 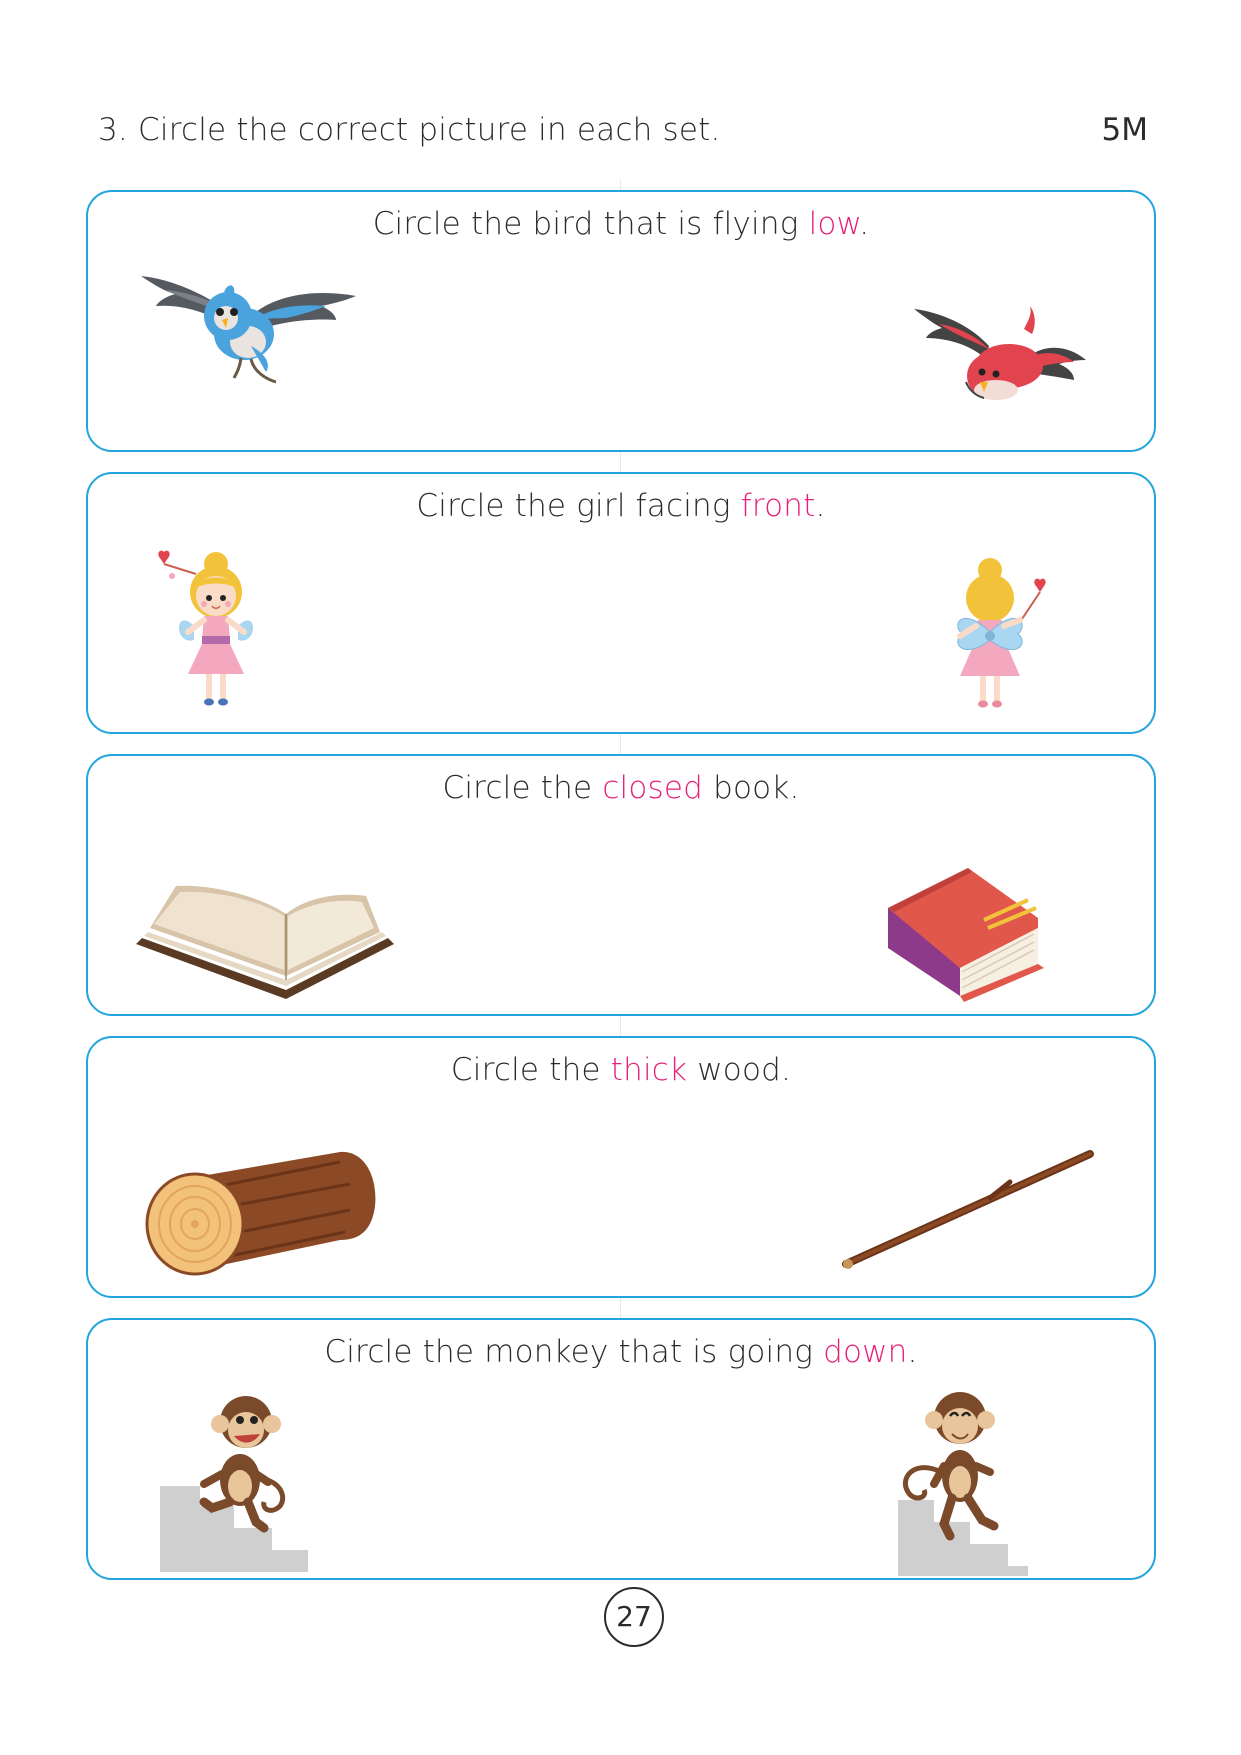 What do you see at coordinates (235, 1477) in the screenshot?
I see `monkey-going-up-icon` at bounding box center [235, 1477].